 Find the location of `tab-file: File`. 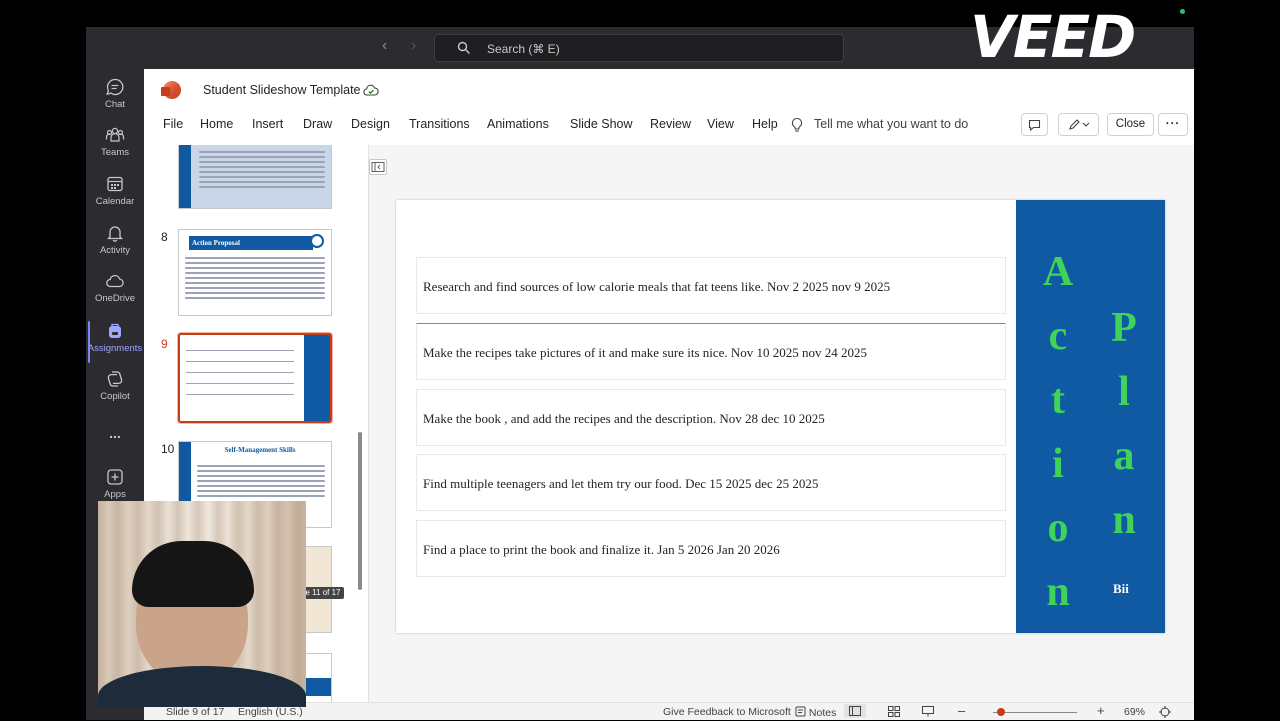

tab-file: File is located at coordinates (173, 124).